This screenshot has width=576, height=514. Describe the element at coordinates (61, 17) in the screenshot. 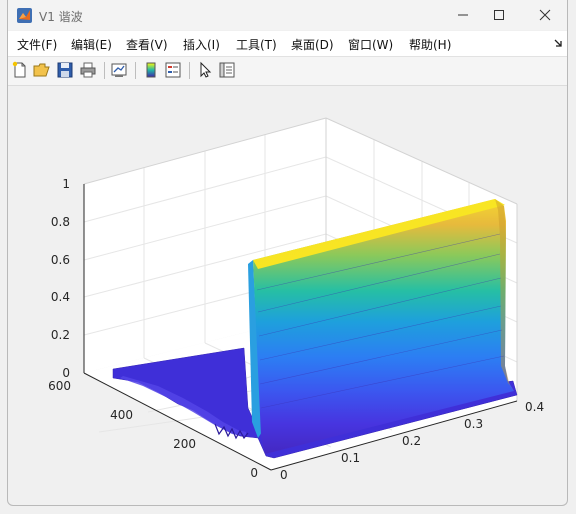

I see `window-title: V1 谐波` at that location.